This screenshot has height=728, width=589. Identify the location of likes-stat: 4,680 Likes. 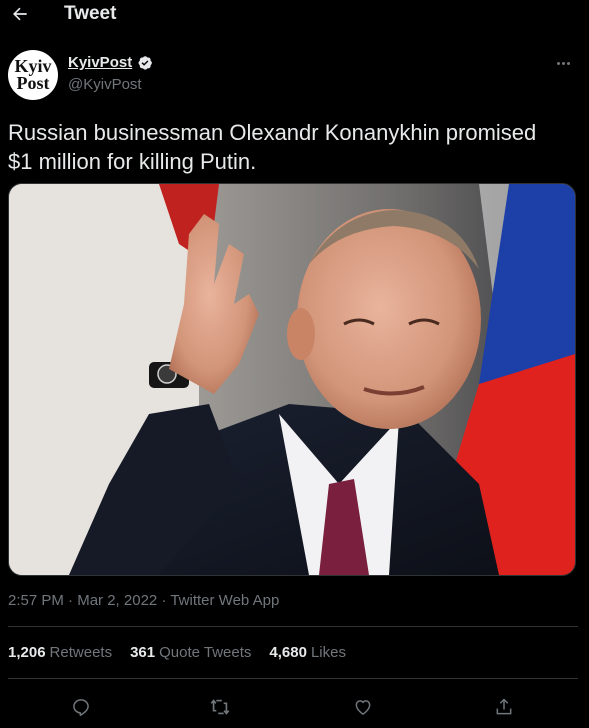
(307, 652).